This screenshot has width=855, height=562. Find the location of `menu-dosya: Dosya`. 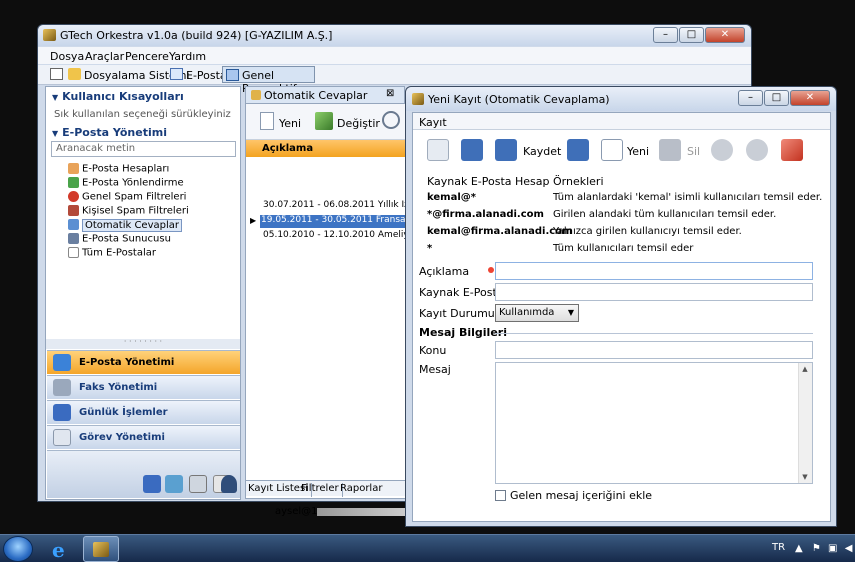

menu-dosya: Dosya is located at coordinates (67, 56).